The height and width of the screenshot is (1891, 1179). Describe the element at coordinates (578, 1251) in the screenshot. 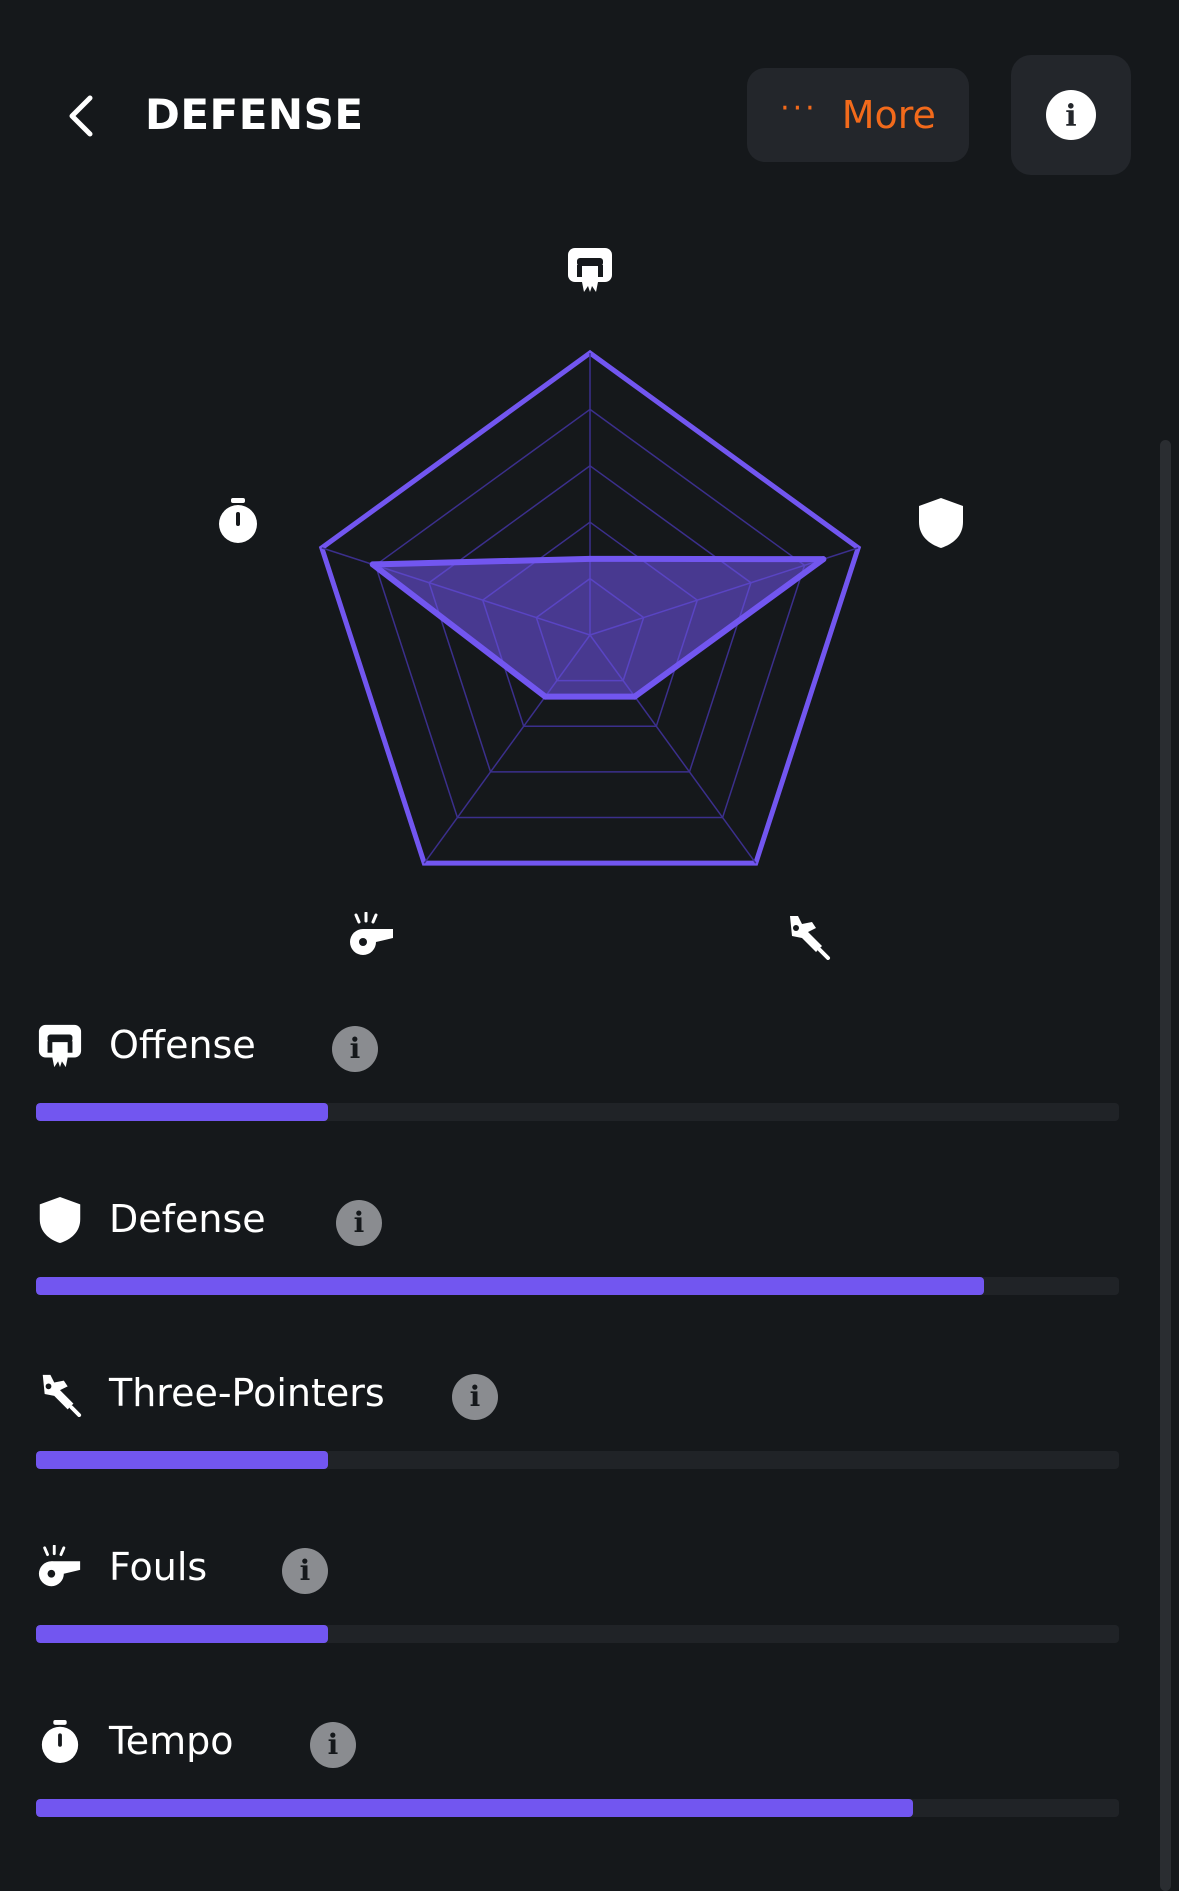

I see `stat-row-defense: Defense i` at that location.